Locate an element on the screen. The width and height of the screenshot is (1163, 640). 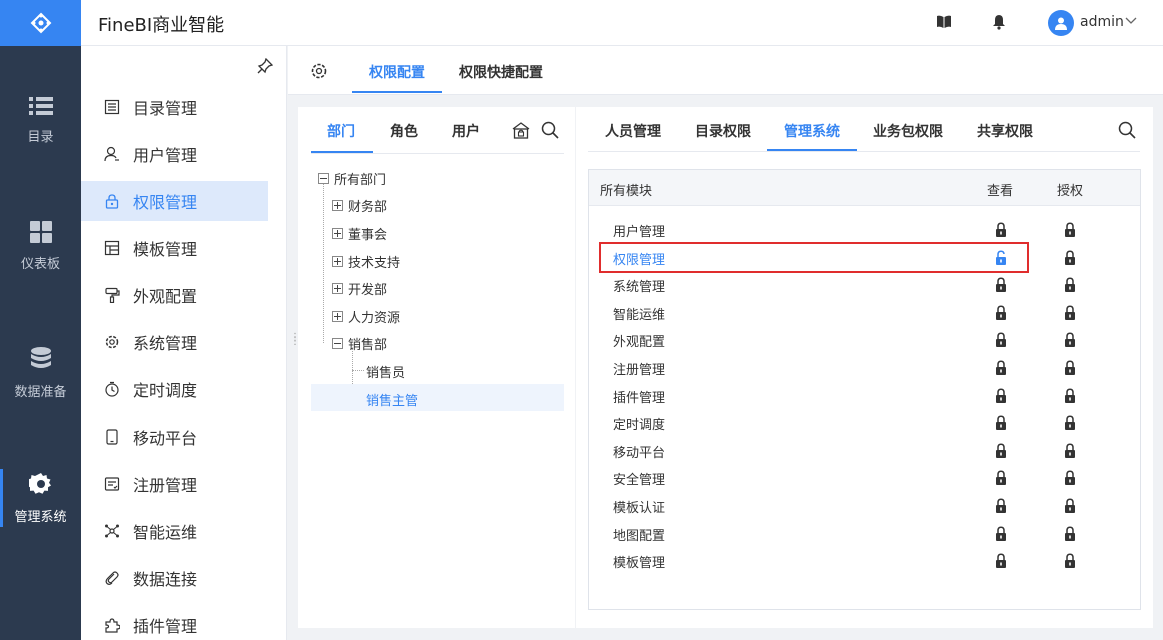
ops-icon is located at coordinates (112, 531).